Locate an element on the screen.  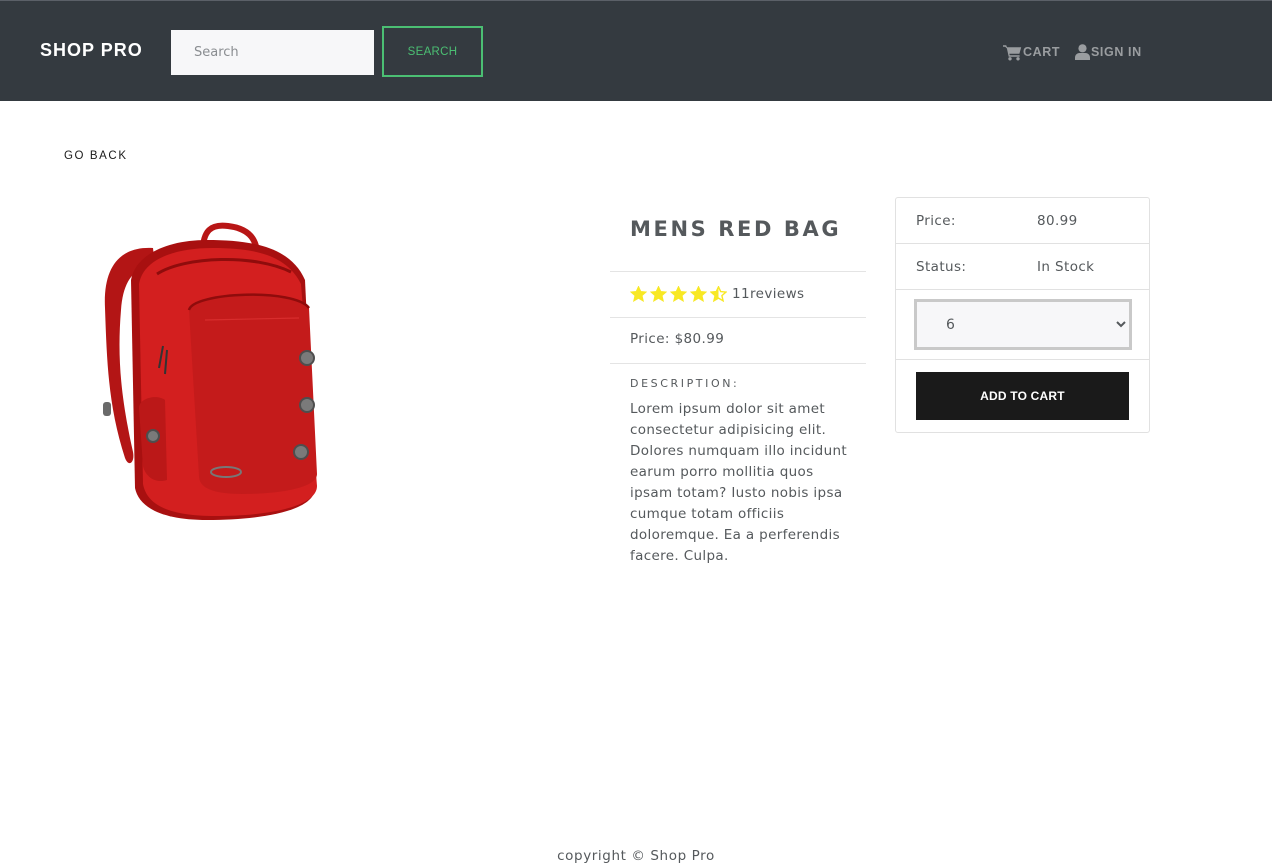
review-count: 11reviews is located at coordinates (768, 294).